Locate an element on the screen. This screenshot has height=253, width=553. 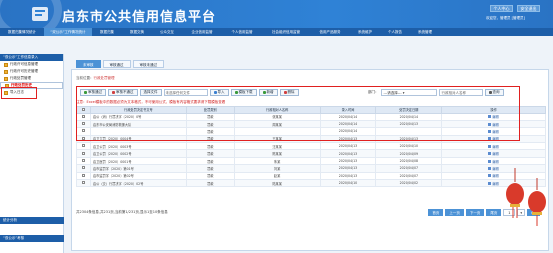
table-cell: 陆某某 is located at coordinates (277, 183).